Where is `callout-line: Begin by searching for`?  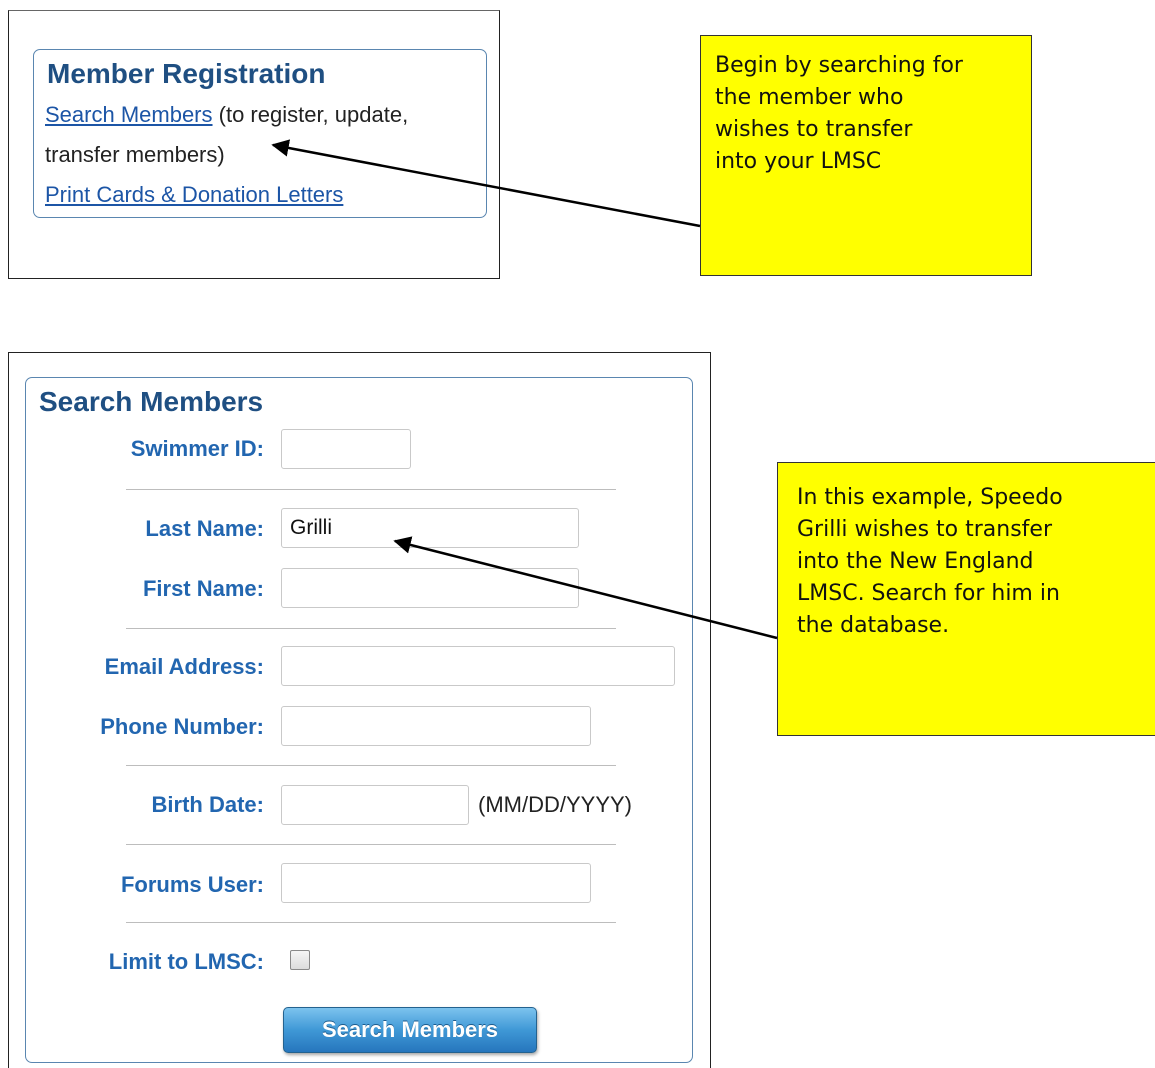 callout-line: Begin by searching for is located at coordinates (839, 65).